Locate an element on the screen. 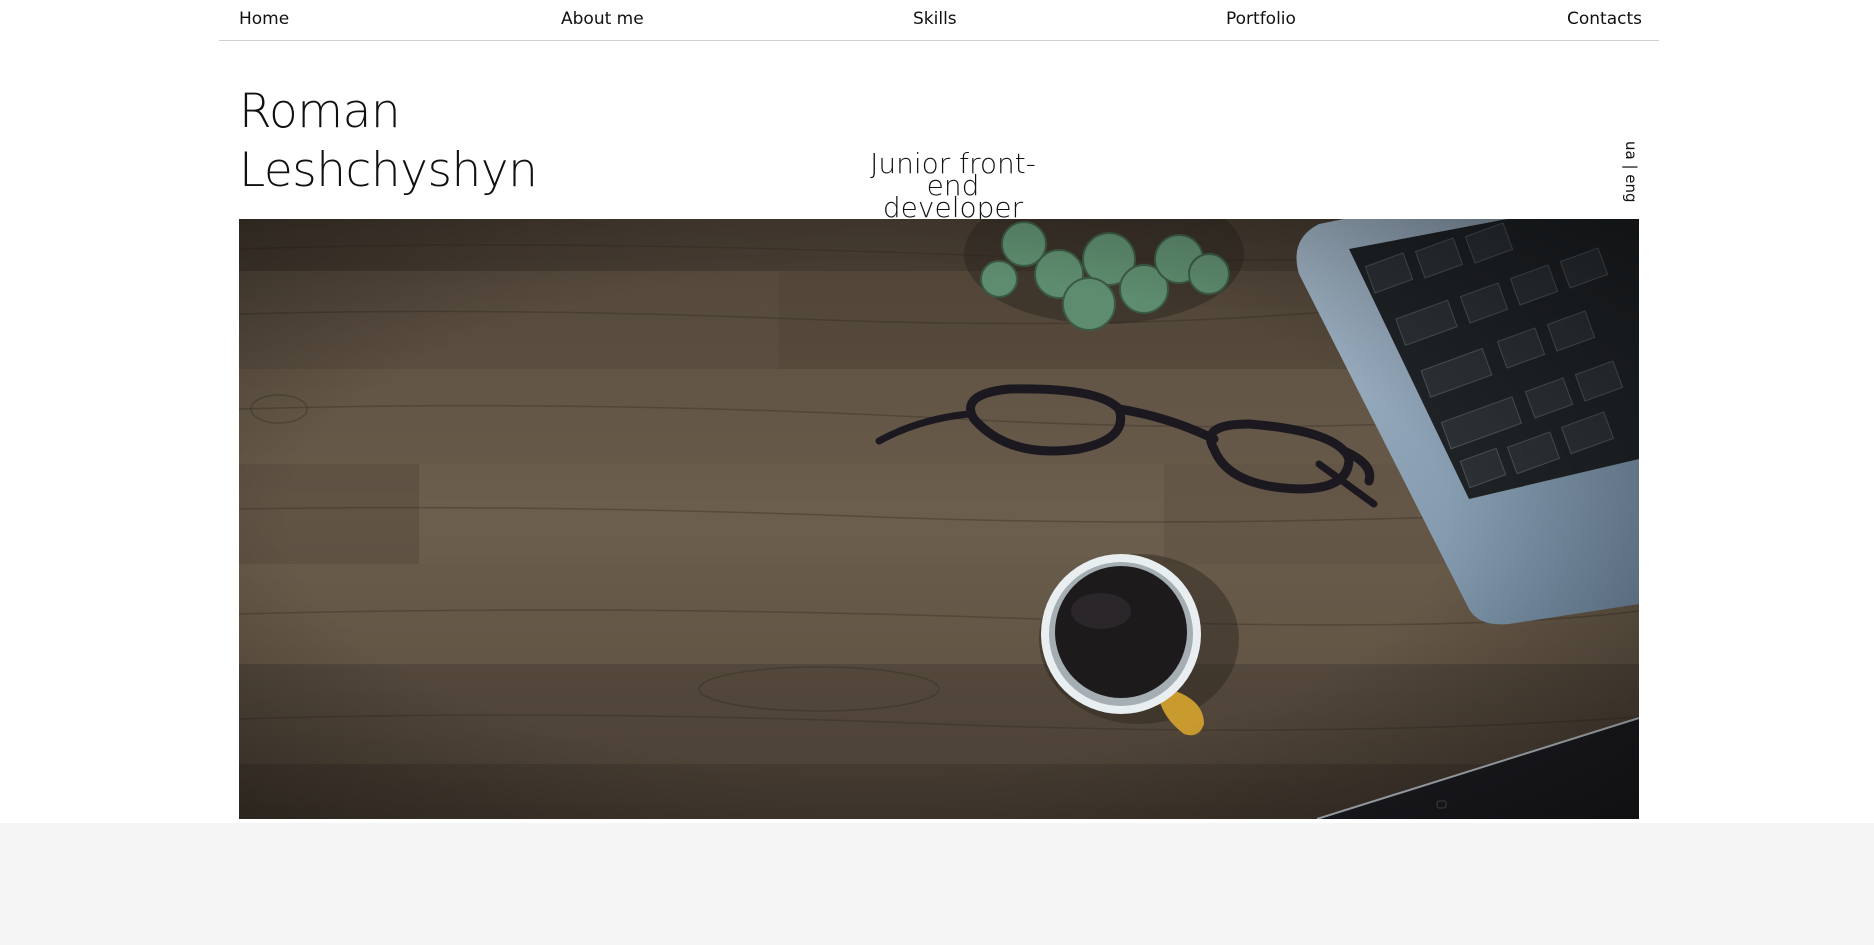 The image size is (1874, 945). nav-portfolio-link: Portfolio is located at coordinates (1261, 19).